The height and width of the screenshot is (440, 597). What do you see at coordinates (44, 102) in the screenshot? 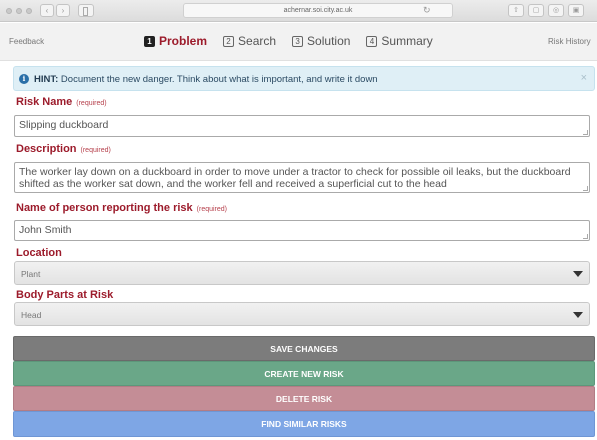
I see `label-text: Risk Name` at bounding box center [44, 102].